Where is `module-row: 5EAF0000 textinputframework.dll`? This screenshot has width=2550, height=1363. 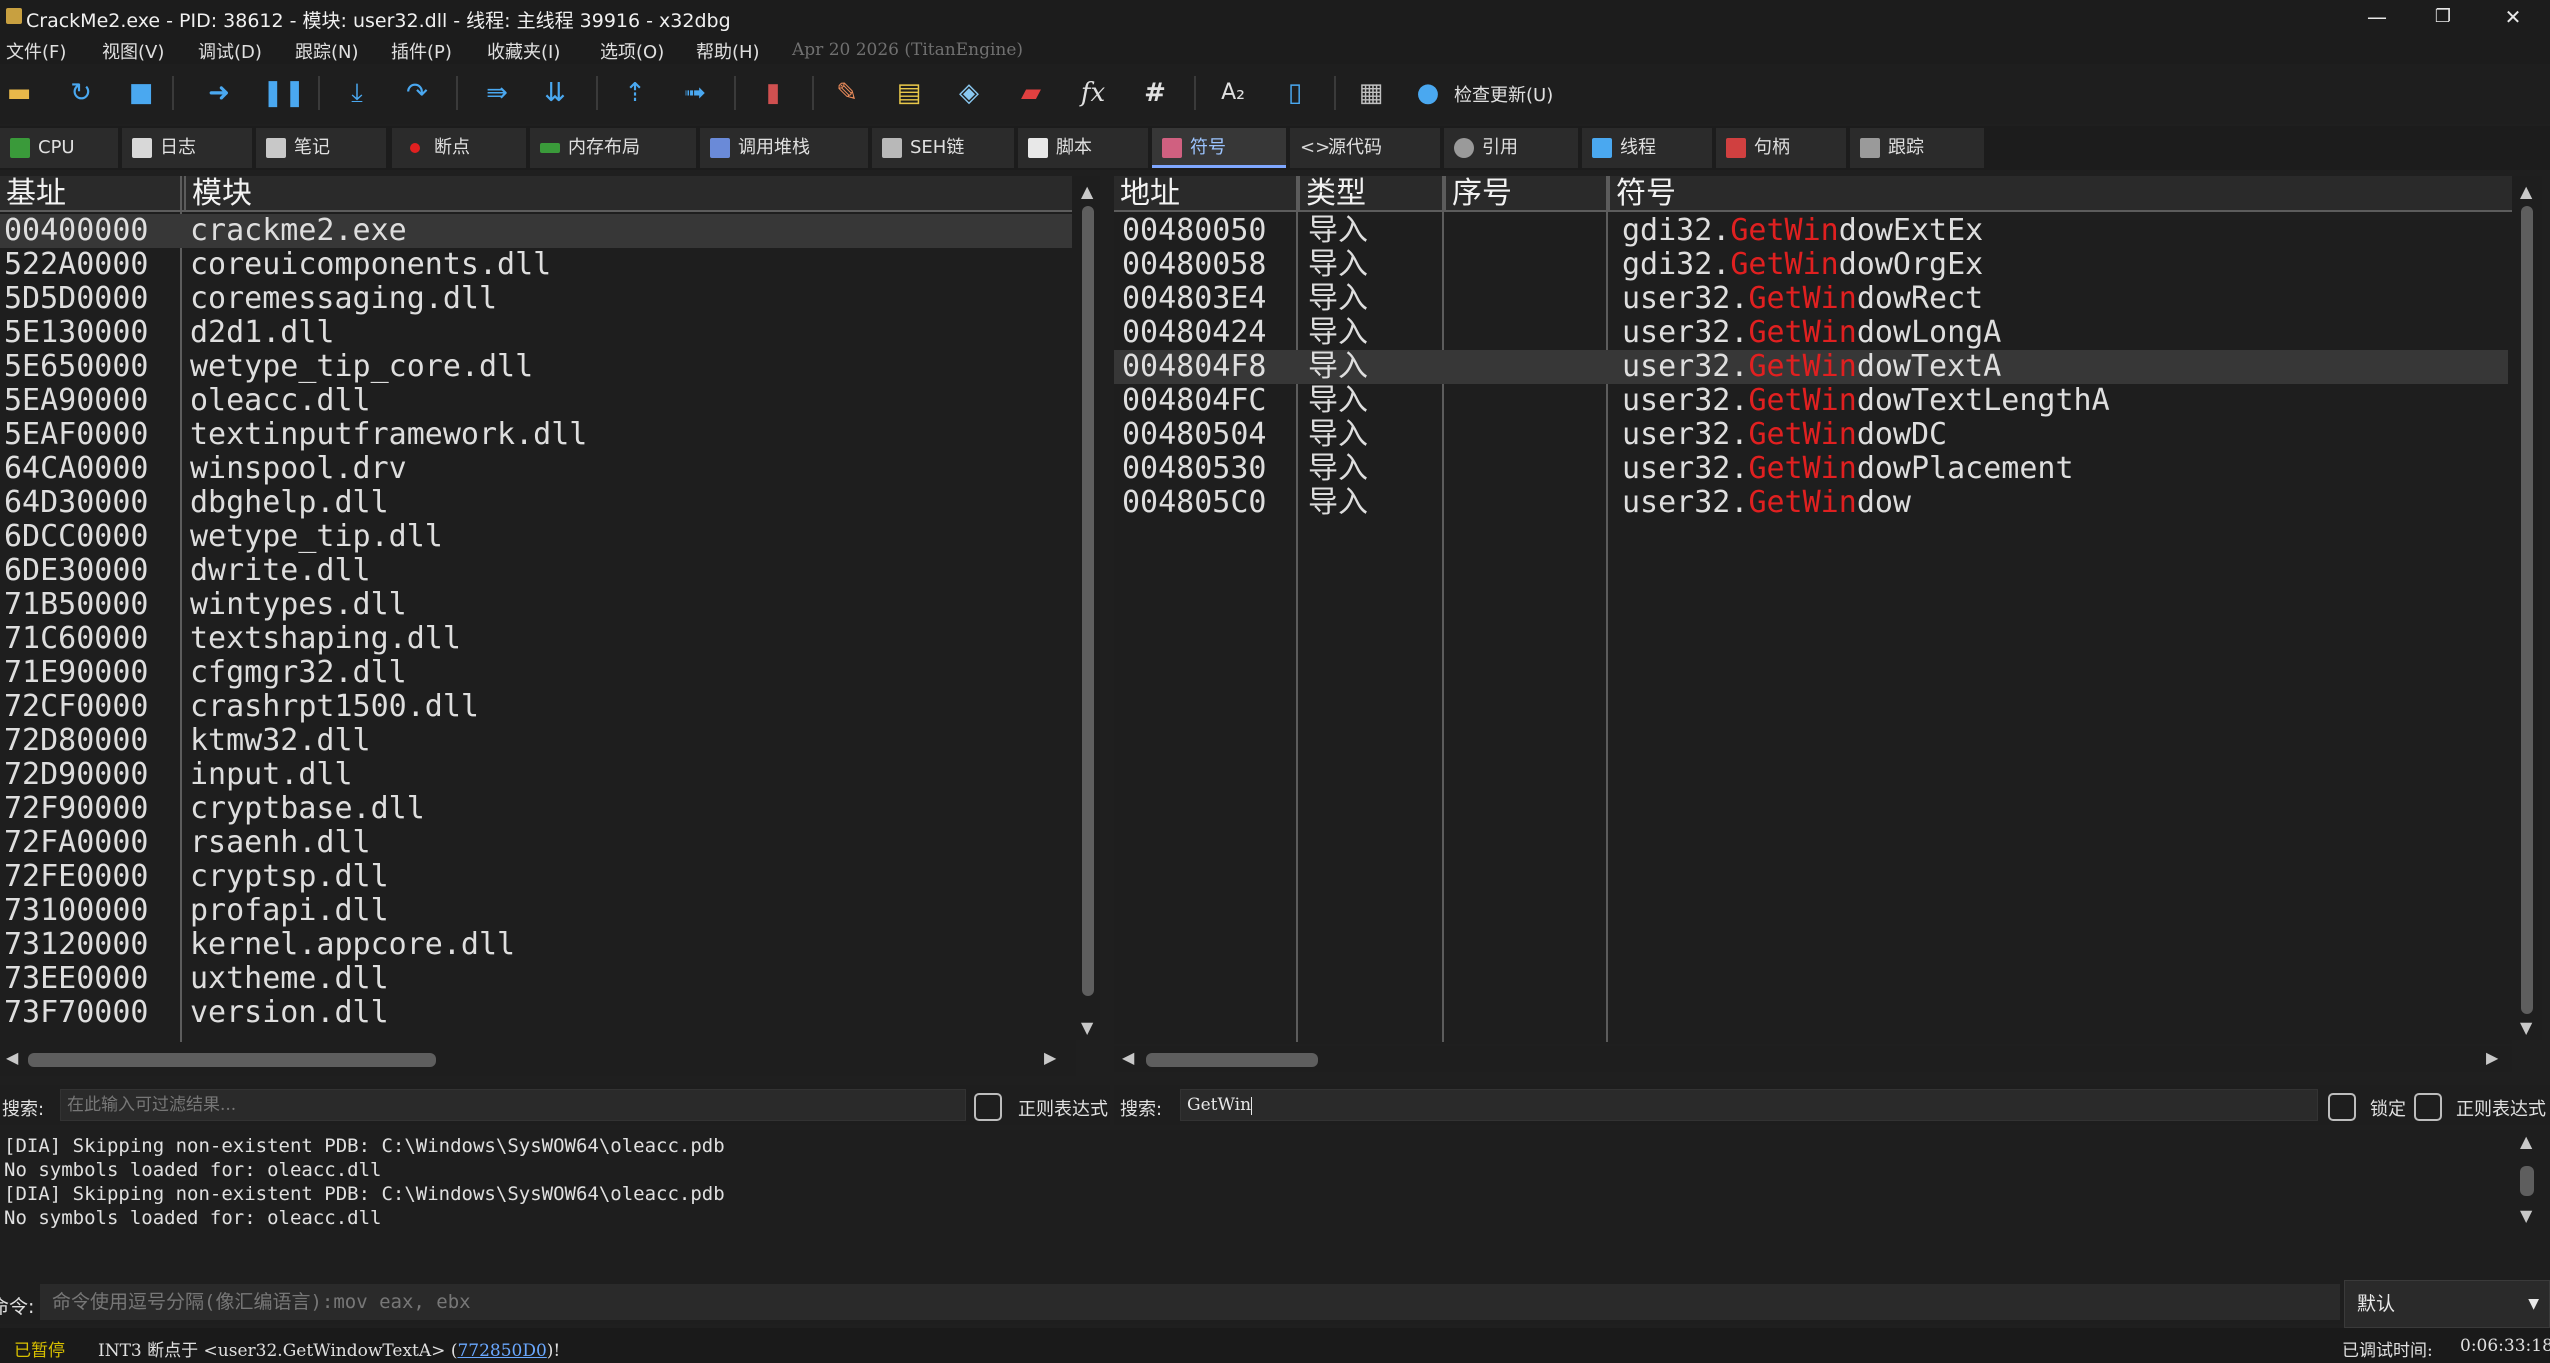
module-row: 5EAF0000 textinputframework.dll is located at coordinates (536, 435).